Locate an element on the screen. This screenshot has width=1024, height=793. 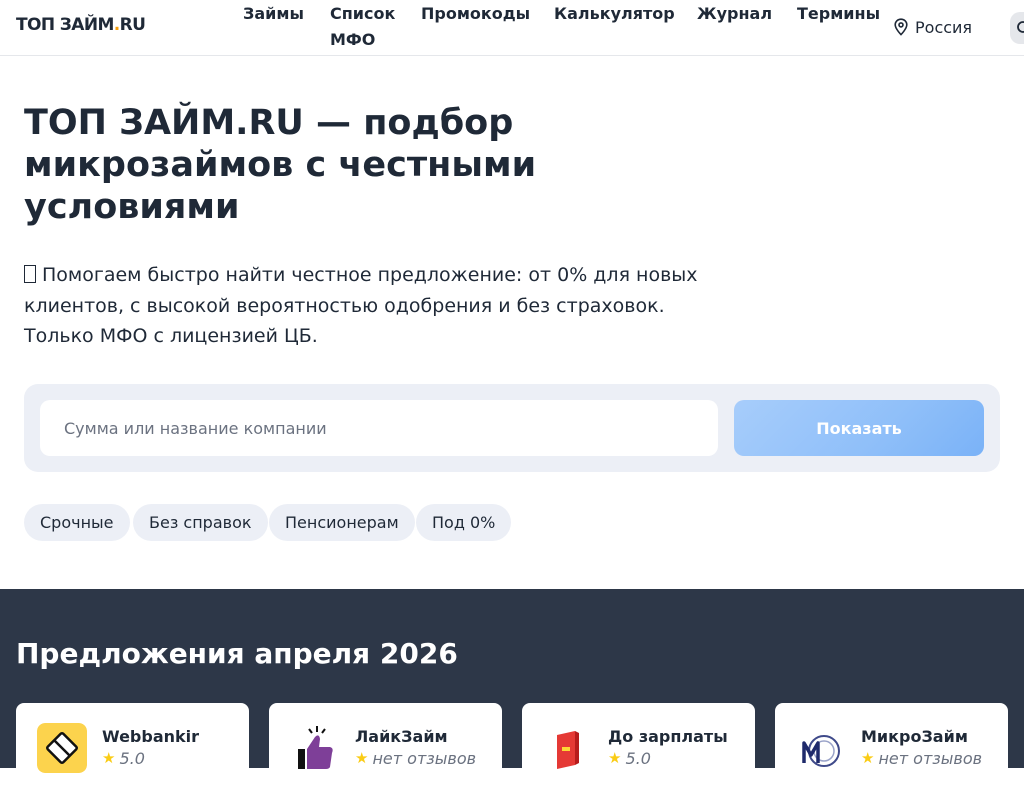
missing-glyph-icon is located at coordinates (30, 274).